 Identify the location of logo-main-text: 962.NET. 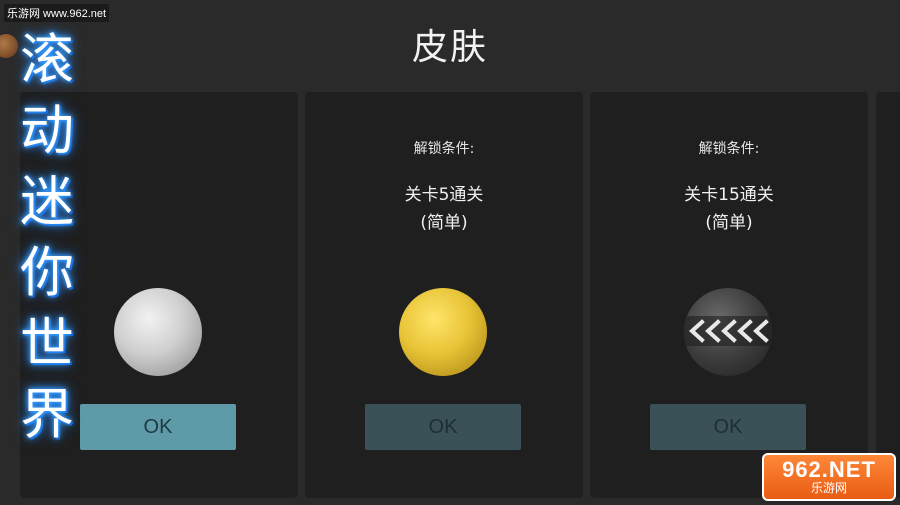
(829, 469).